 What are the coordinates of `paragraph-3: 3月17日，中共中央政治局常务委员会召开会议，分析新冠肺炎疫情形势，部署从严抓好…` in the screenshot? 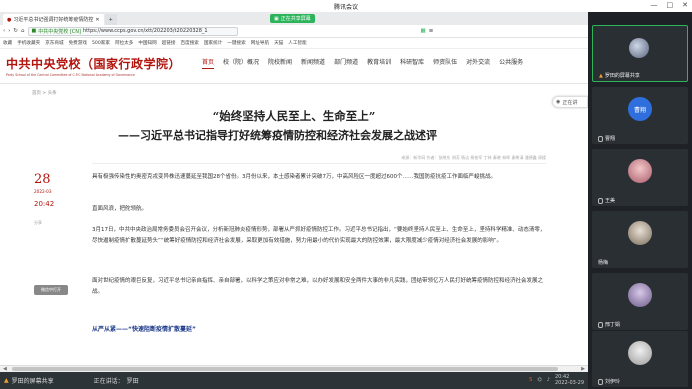 It's located at (319, 235).